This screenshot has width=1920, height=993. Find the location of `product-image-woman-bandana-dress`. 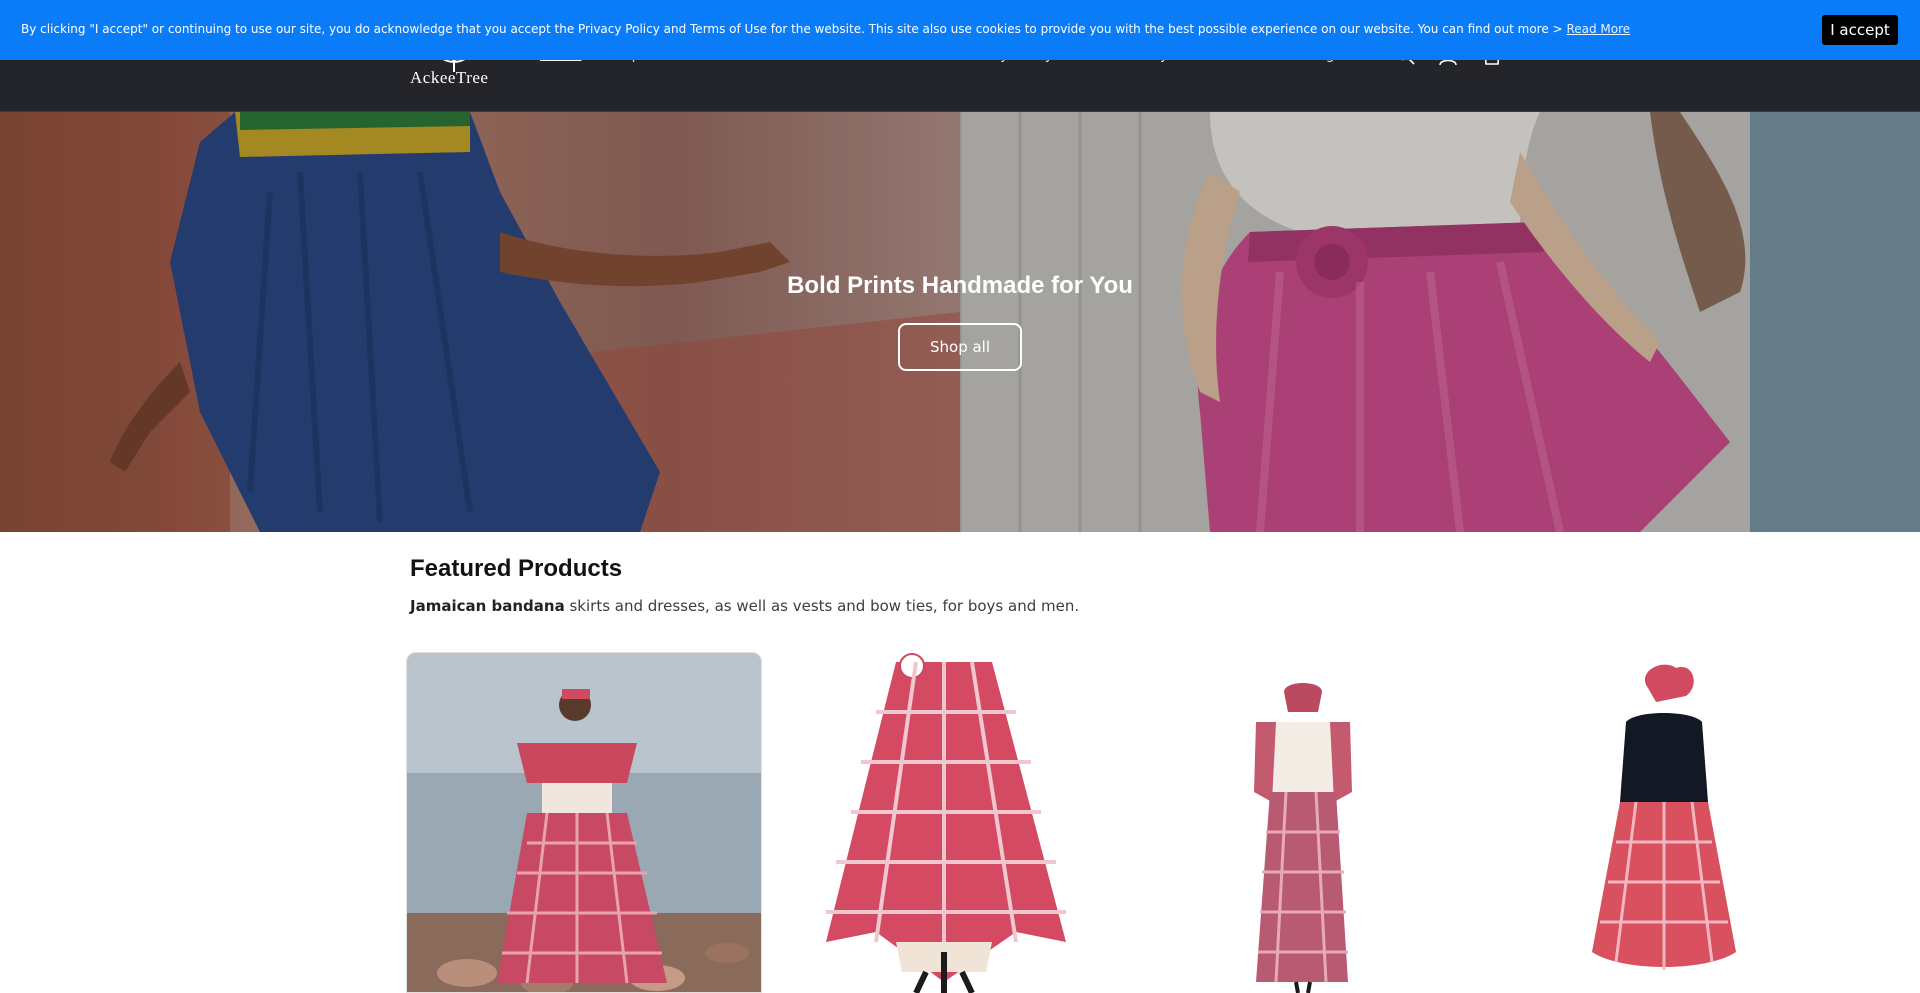

product-image-woman-bandana-dress is located at coordinates (584, 822).